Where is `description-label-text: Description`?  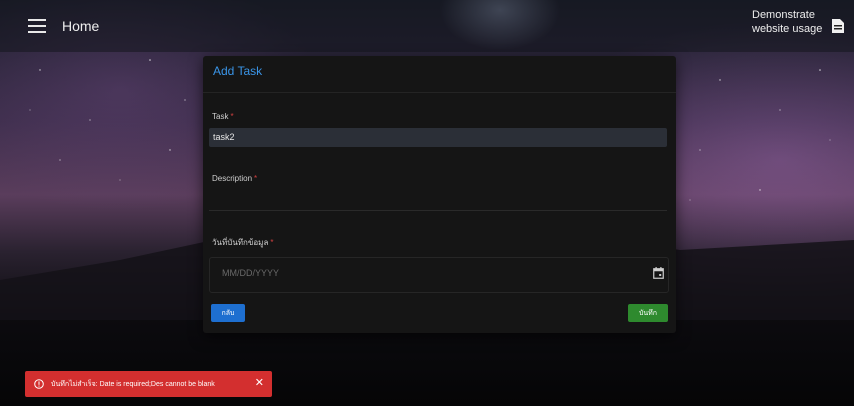
description-label-text: Description is located at coordinates (232, 178).